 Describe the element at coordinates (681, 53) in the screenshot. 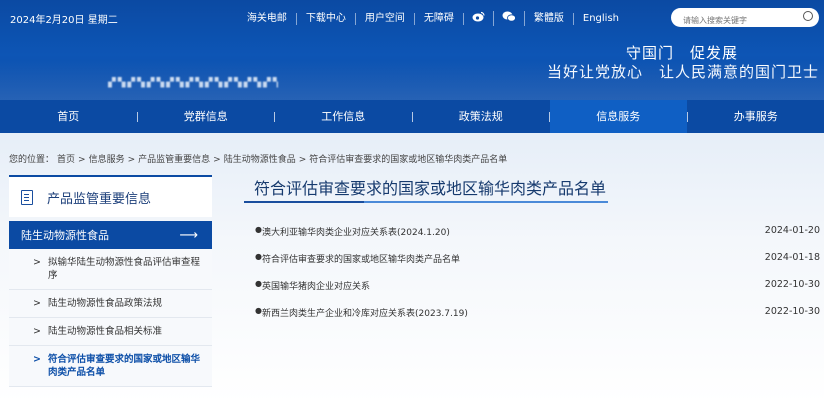

I see `slogan-line-1: 守国门 促发展` at that location.